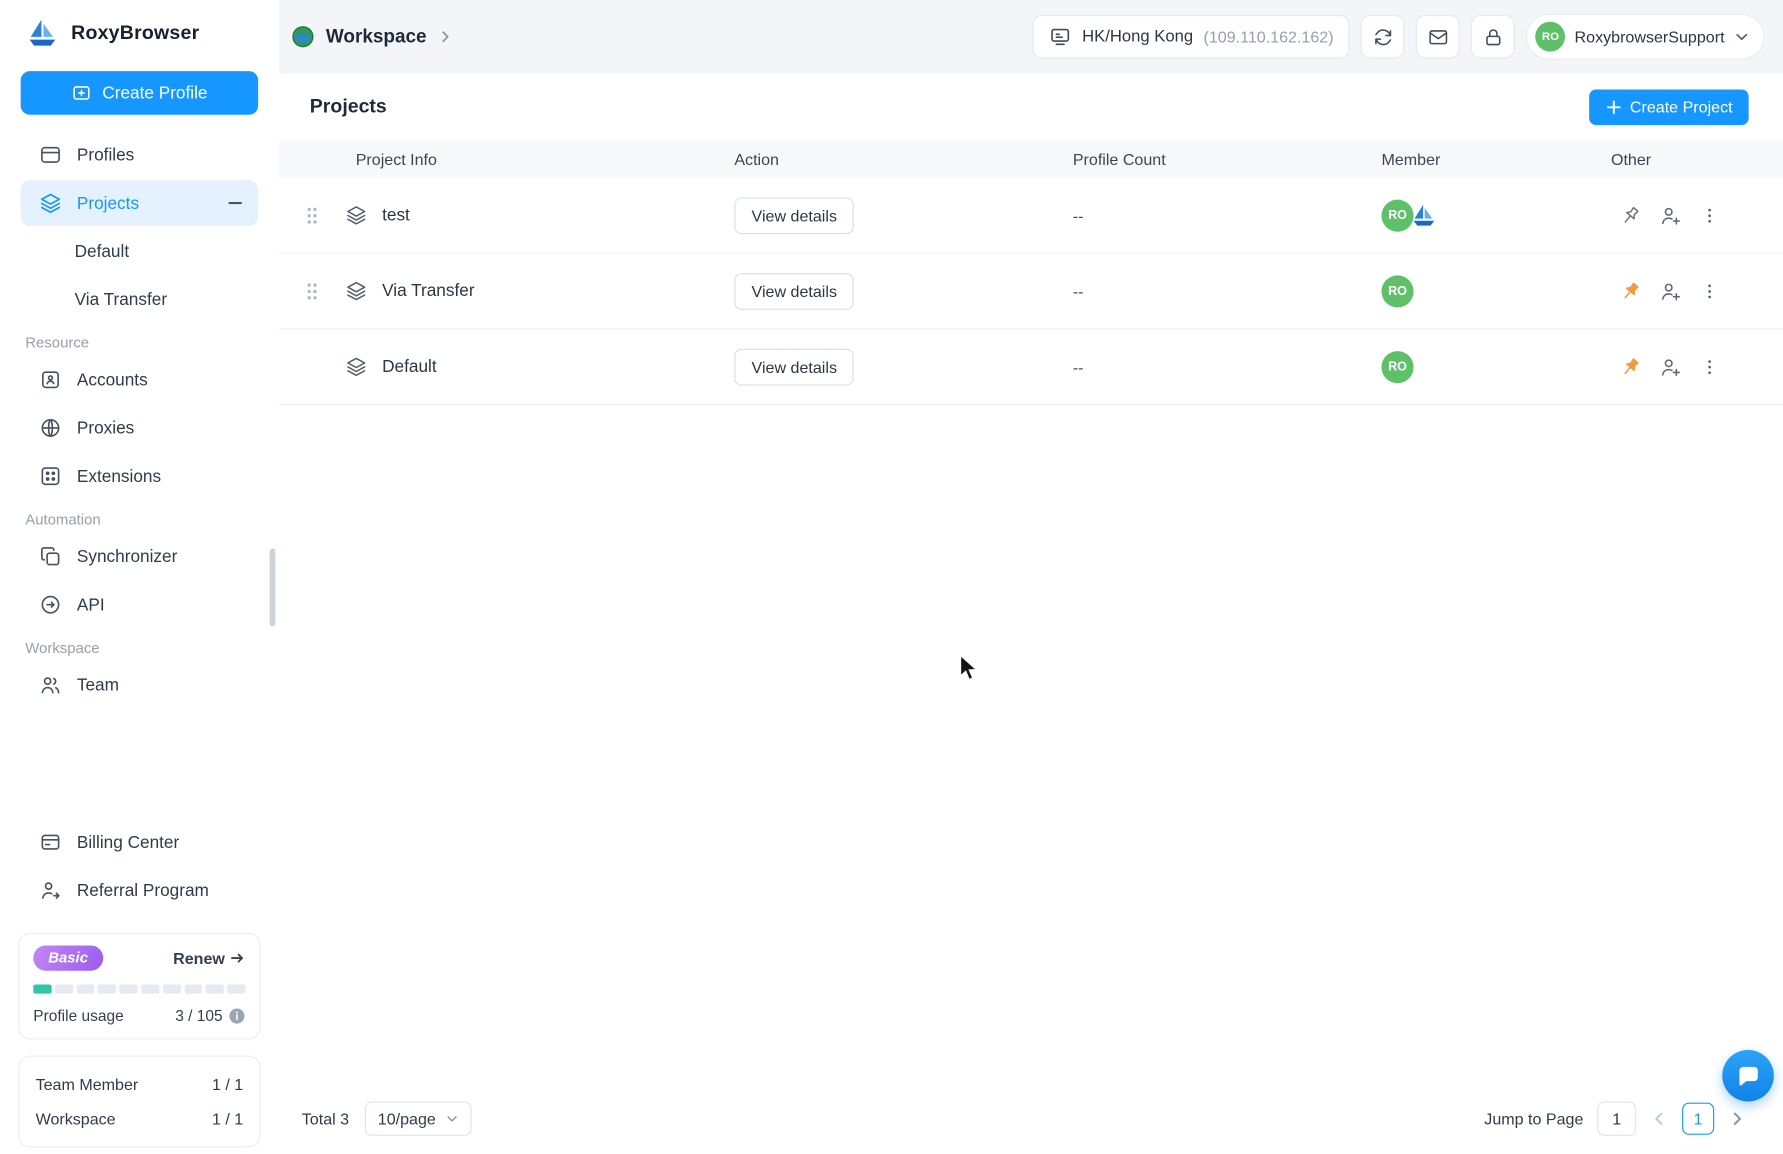  What do you see at coordinates (105, 428) in the screenshot?
I see `sidebar-item-label: Proxies` at bounding box center [105, 428].